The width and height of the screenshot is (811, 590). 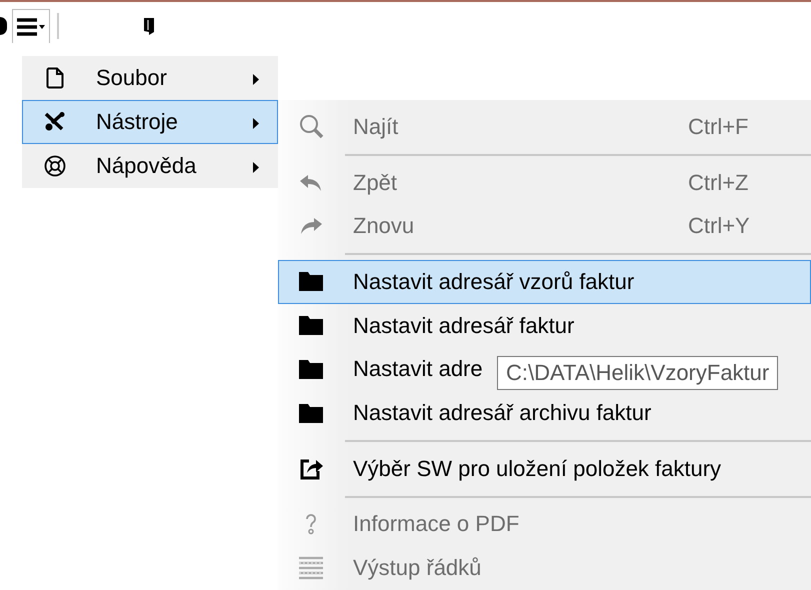 I want to click on shortcut-label: Ctrl+F, so click(x=719, y=127).